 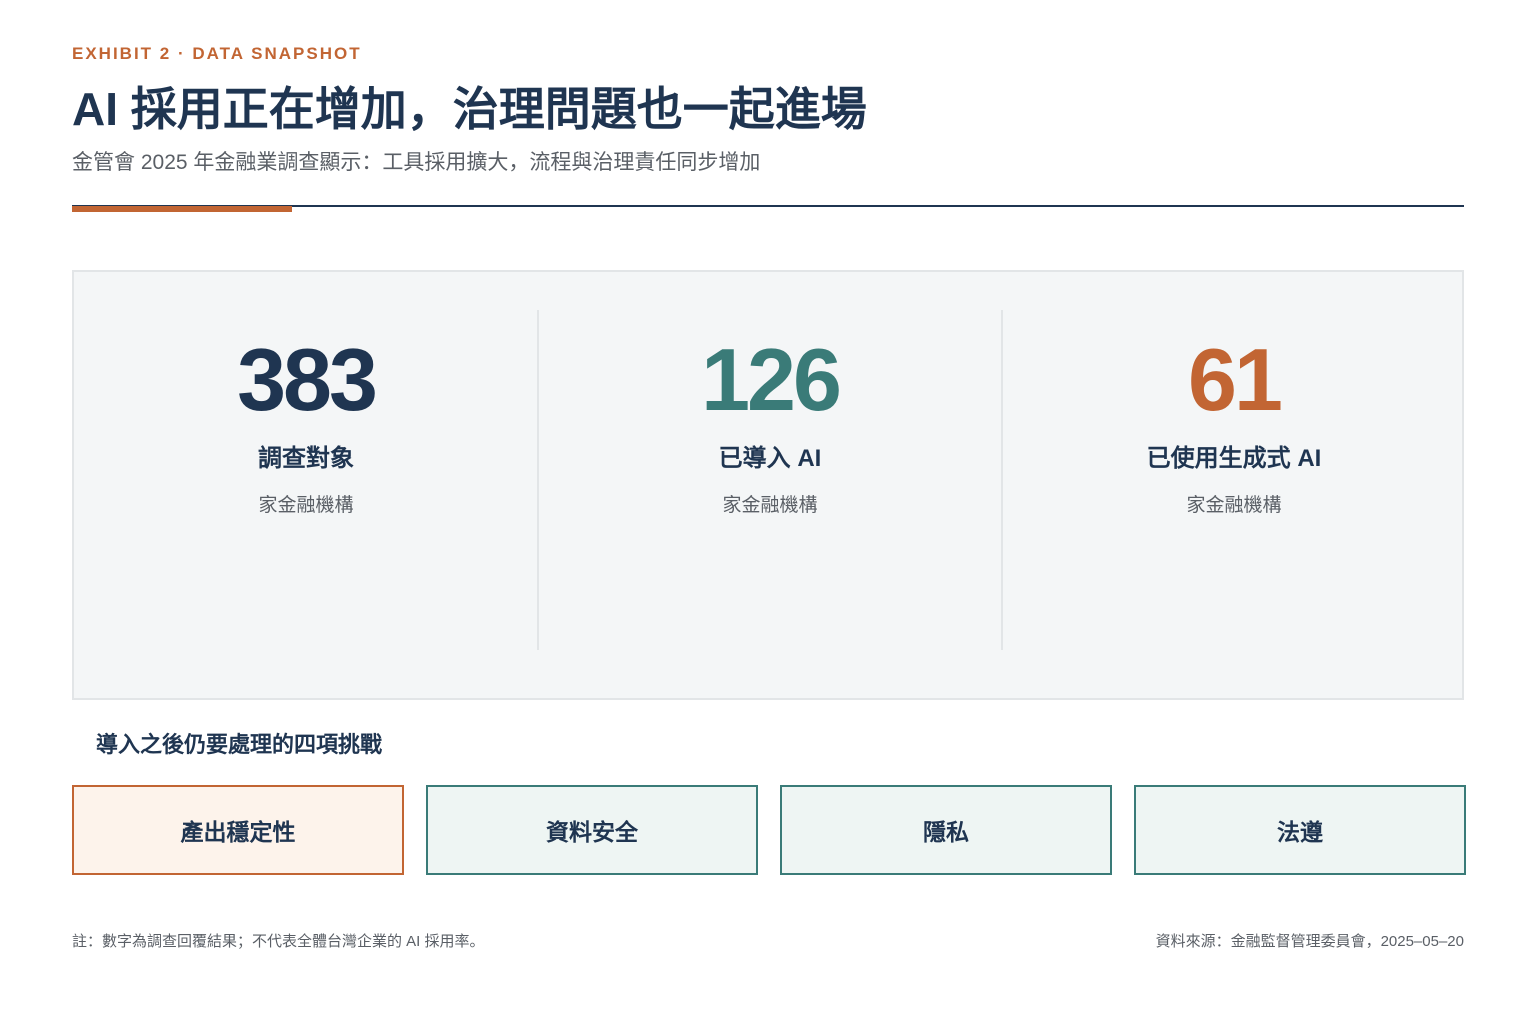 What do you see at coordinates (1234, 458) in the screenshot?
I see `stat-label: 已使用生成式 AI` at bounding box center [1234, 458].